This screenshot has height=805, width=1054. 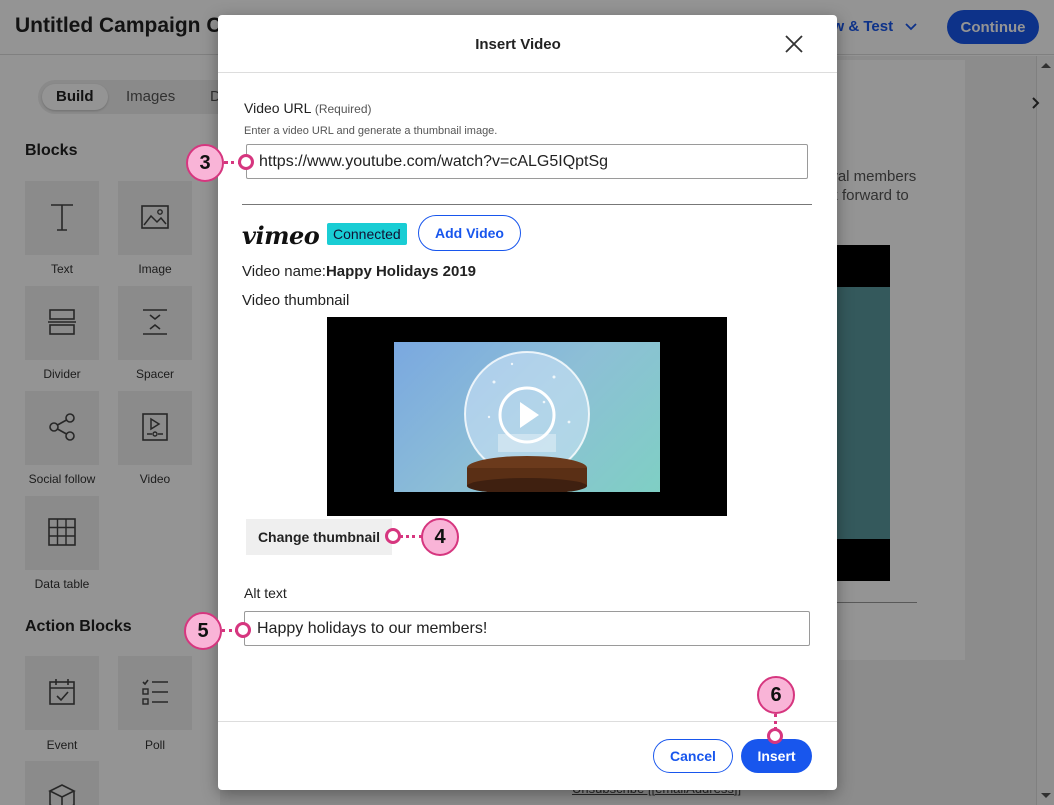 I want to click on video-thumbnail-label: Video thumbnail, so click(x=296, y=300).